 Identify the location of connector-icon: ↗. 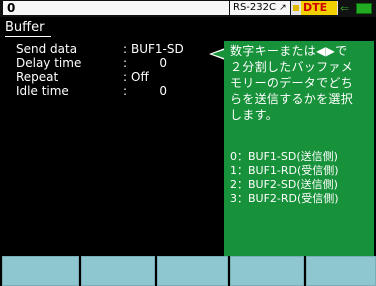
(283, 8).